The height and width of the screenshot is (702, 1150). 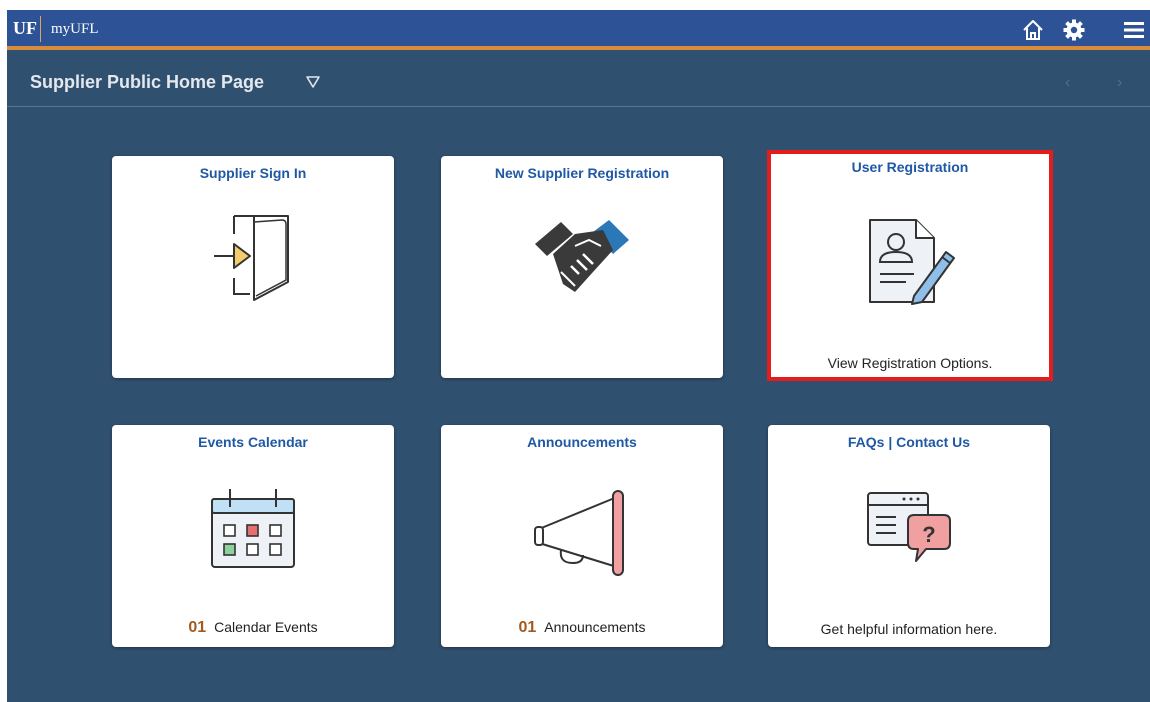 I want to click on uf-logo: UF, so click(x=25, y=28).